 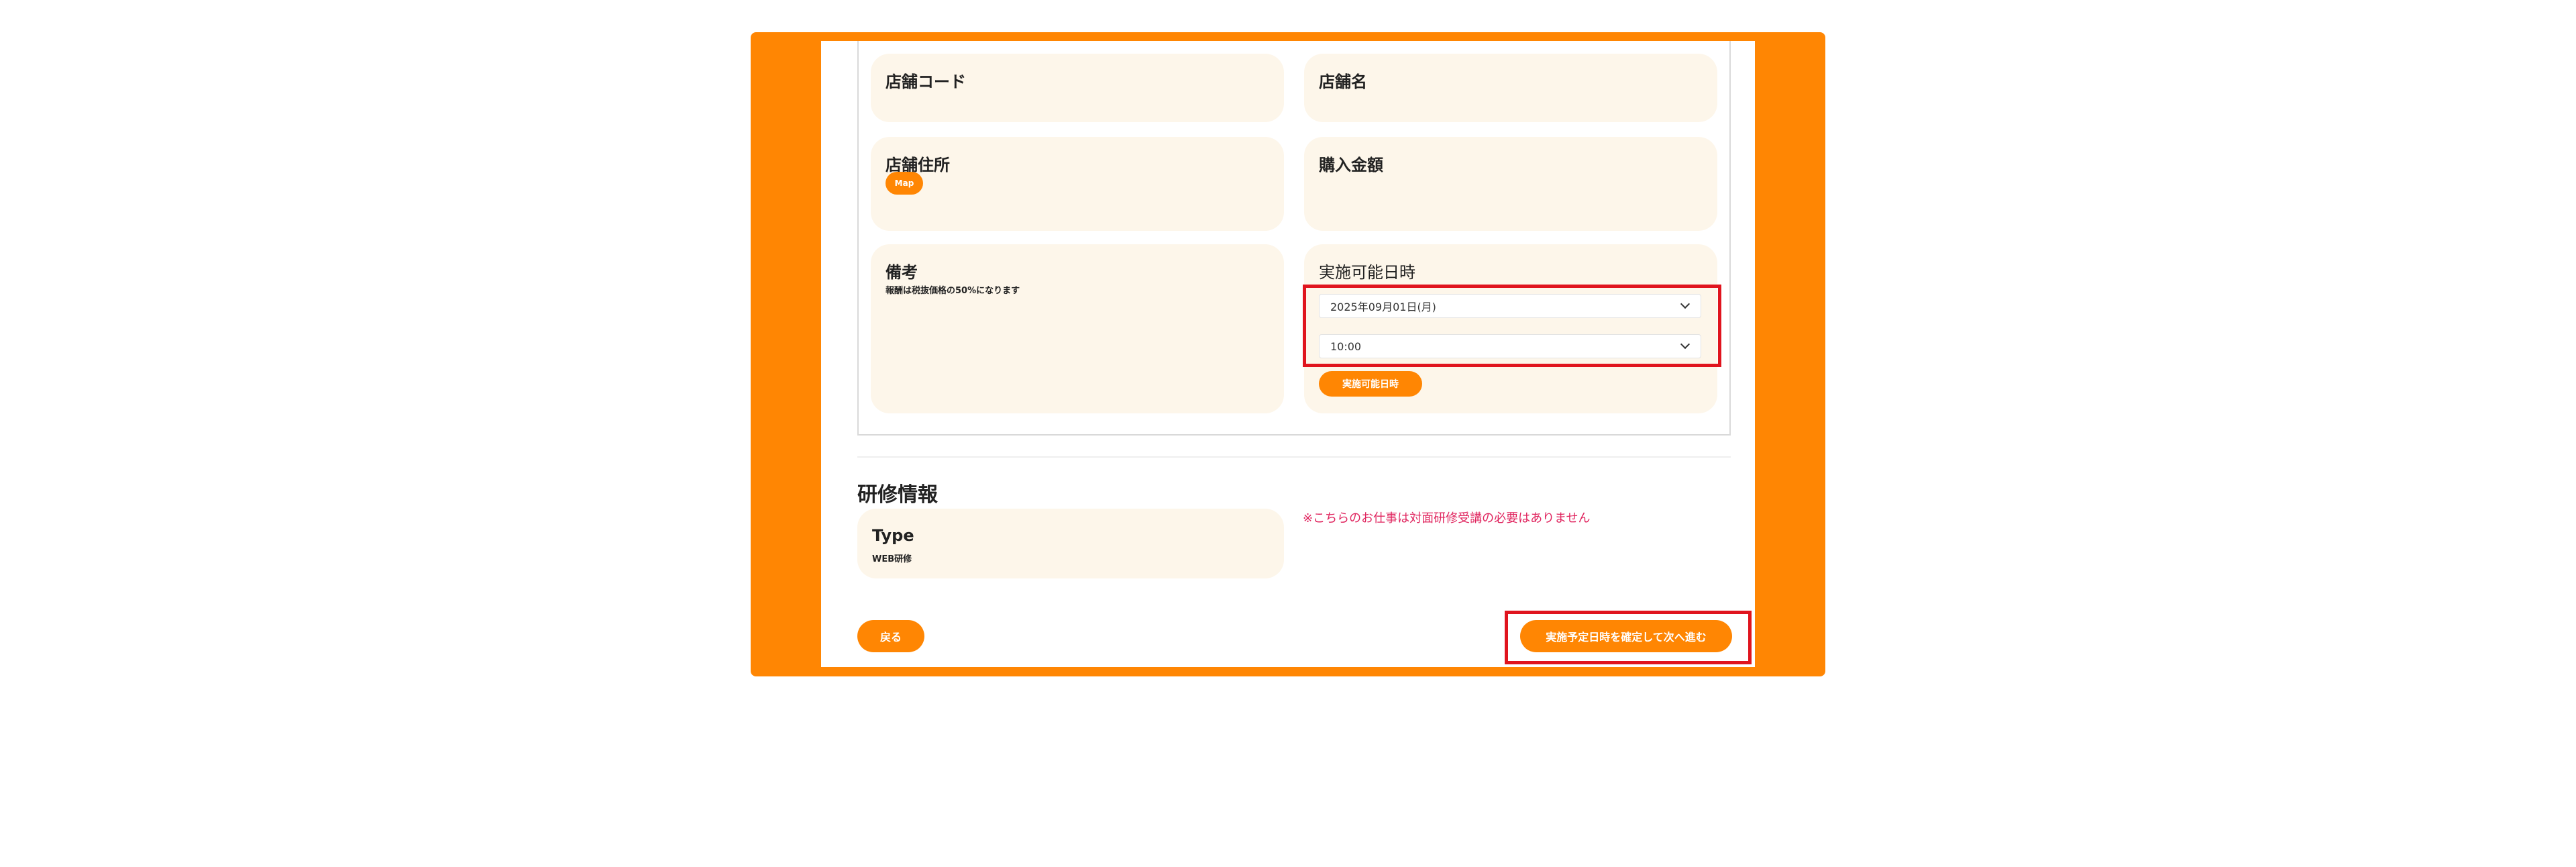 What do you see at coordinates (1070, 543) in the screenshot?
I see `training-type-field: Type WEB研修` at bounding box center [1070, 543].